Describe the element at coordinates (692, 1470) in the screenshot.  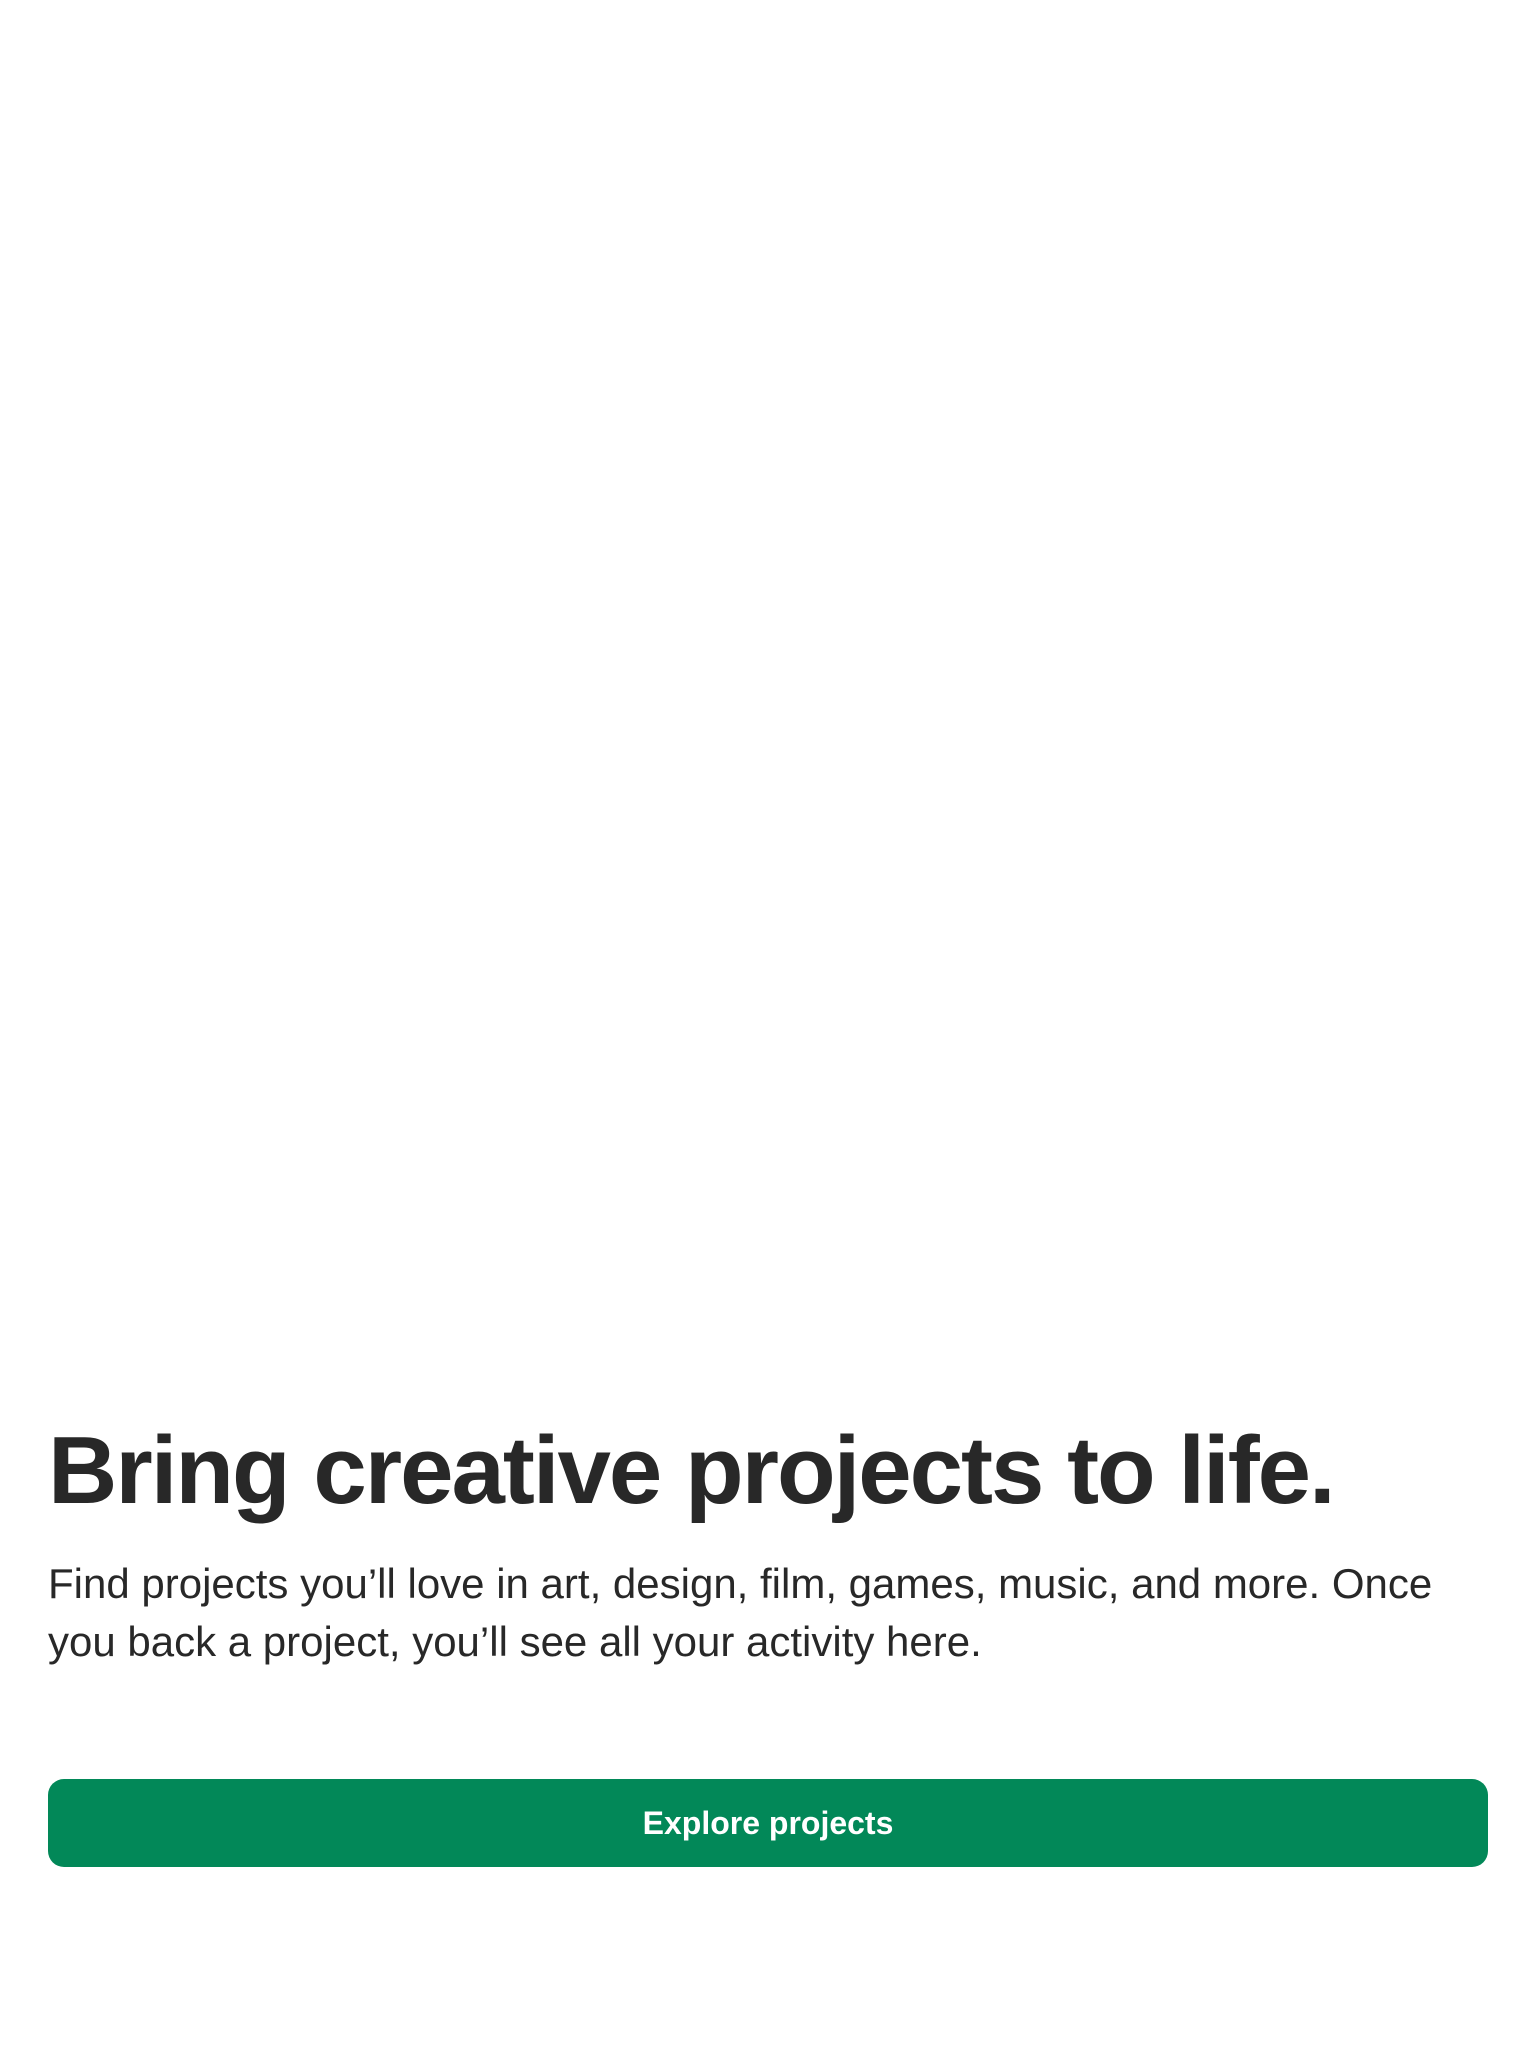
I see `empty-state-headline: Bring creative projects to life.` at that location.